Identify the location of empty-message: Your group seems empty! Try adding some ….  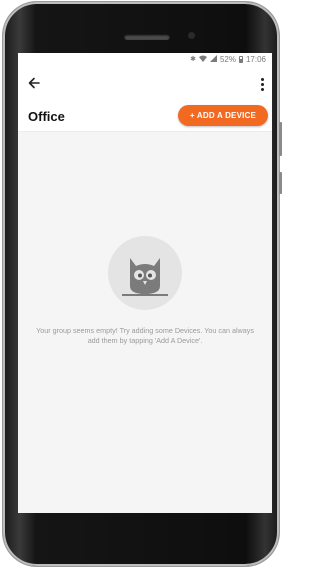
(145, 335).